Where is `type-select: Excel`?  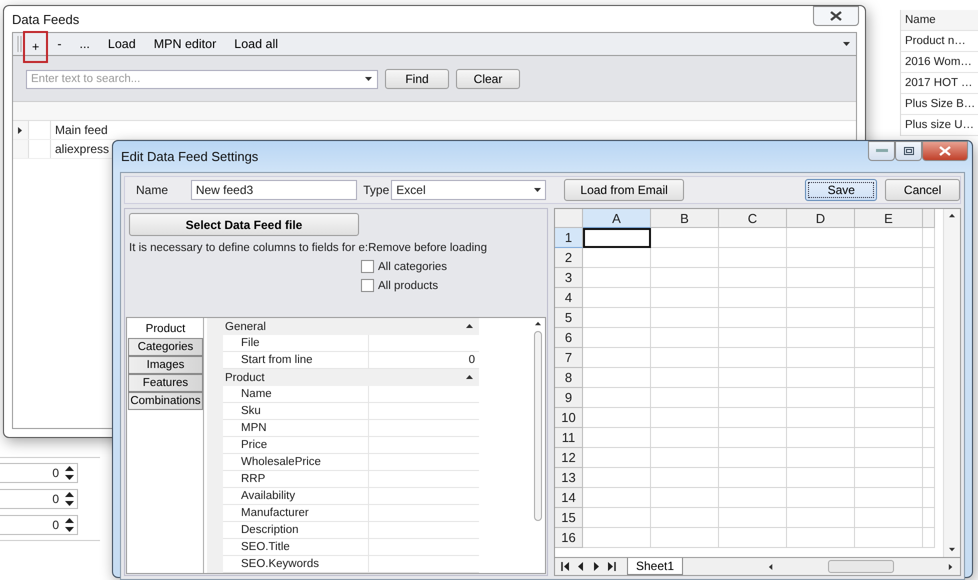
type-select: Excel is located at coordinates (468, 190).